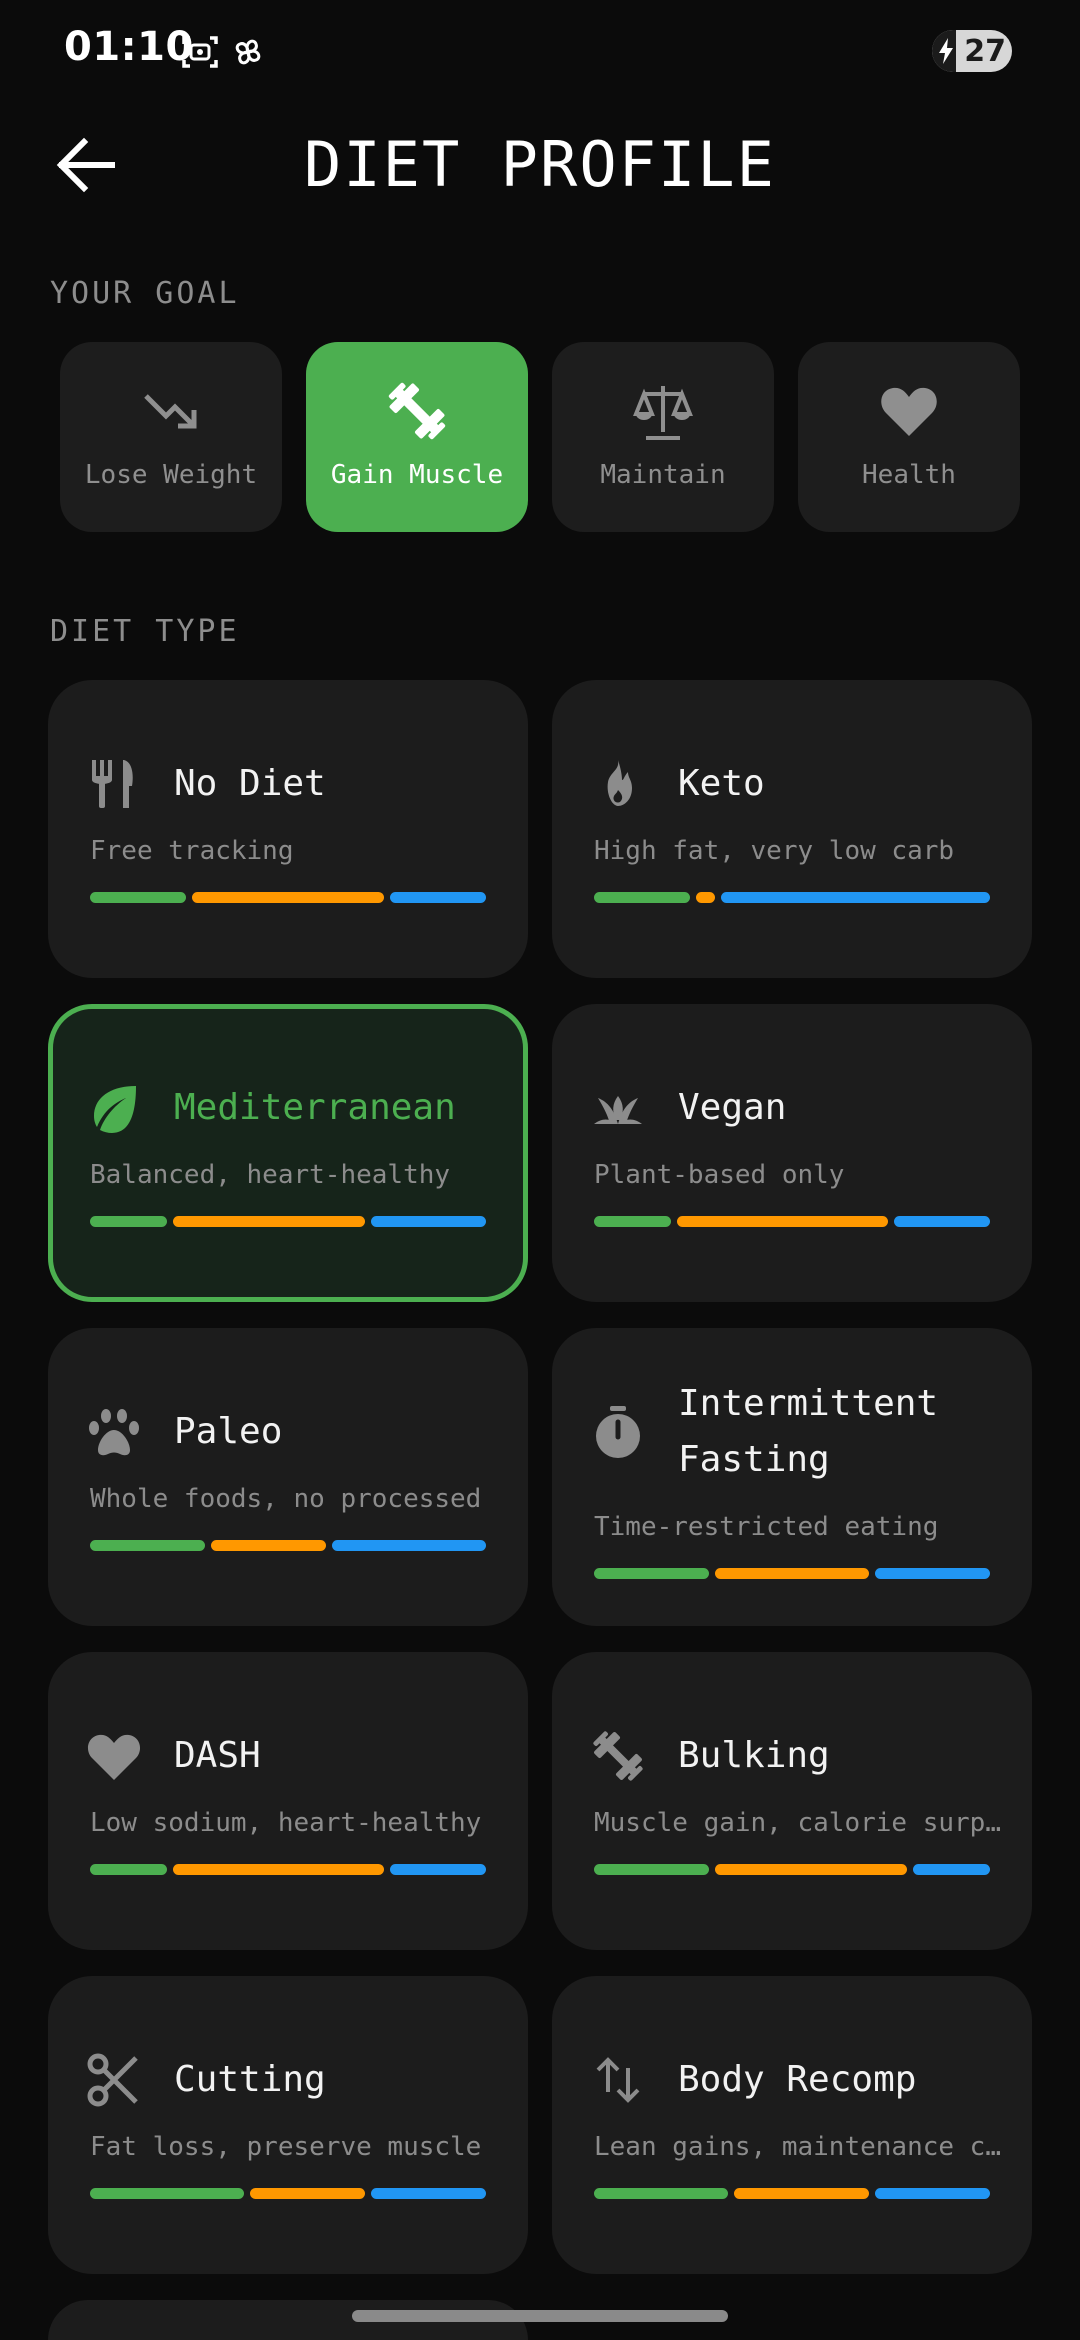 This screenshot has width=1080, height=2340. Describe the element at coordinates (808, 1431) in the screenshot. I see `diet-name: Intermittent Fasting` at that location.